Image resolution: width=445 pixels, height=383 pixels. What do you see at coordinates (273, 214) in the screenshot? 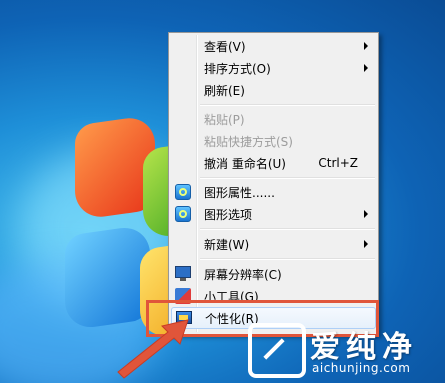
I see `menu-item-graphics-options: 图形选项` at bounding box center [273, 214].